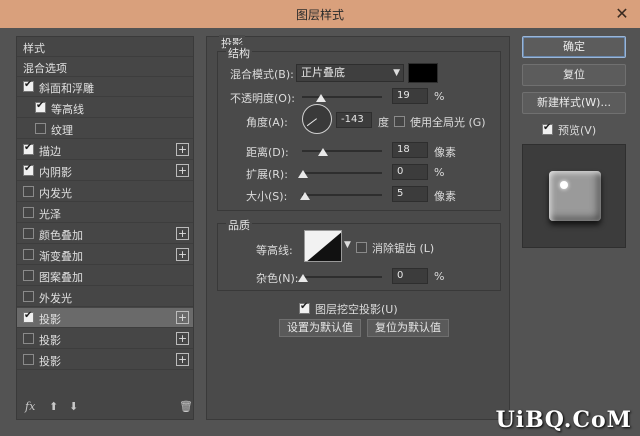 The width and height of the screenshot is (640, 436). Describe the element at coordinates (410, 150) in the screenshot. I see `distance-input: 18` at that location.